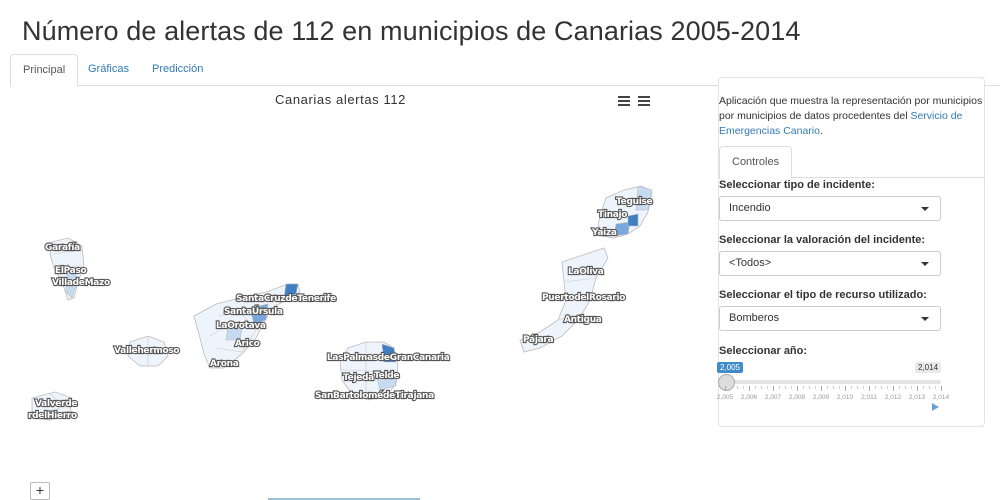 Image resolution: width=1000 pixels, height=500 pixels. What do you see at coordinates (773, 397) in the screenshot?
I see `year-tick-label: 2,007` at bounding box center [773, 397].